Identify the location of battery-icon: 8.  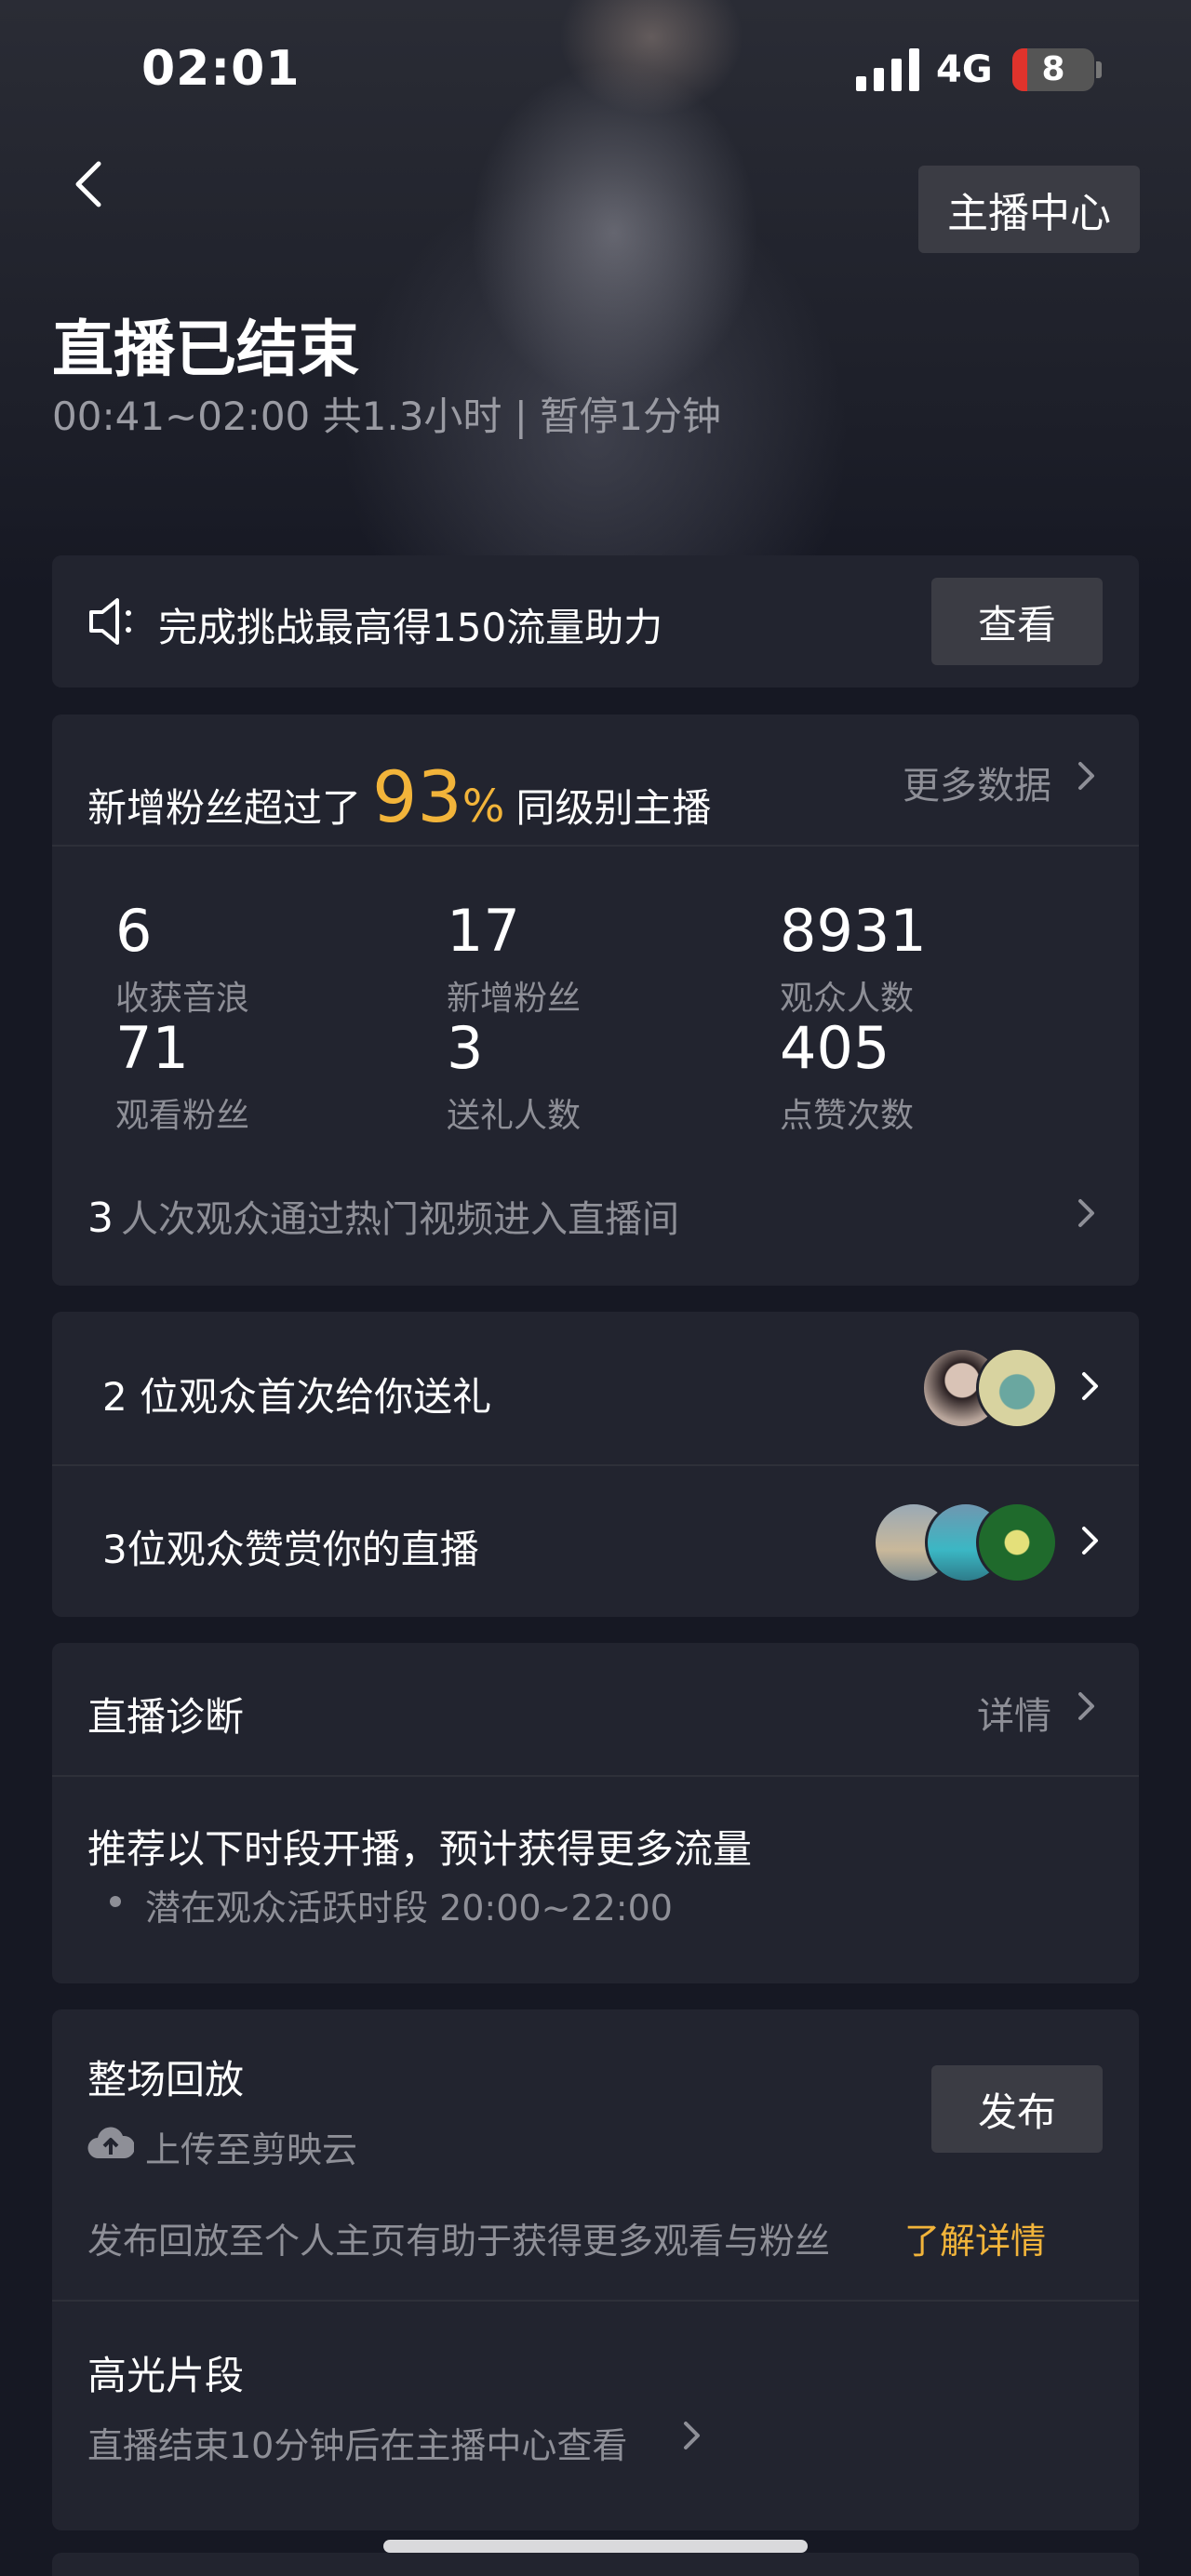
(1053, 69).